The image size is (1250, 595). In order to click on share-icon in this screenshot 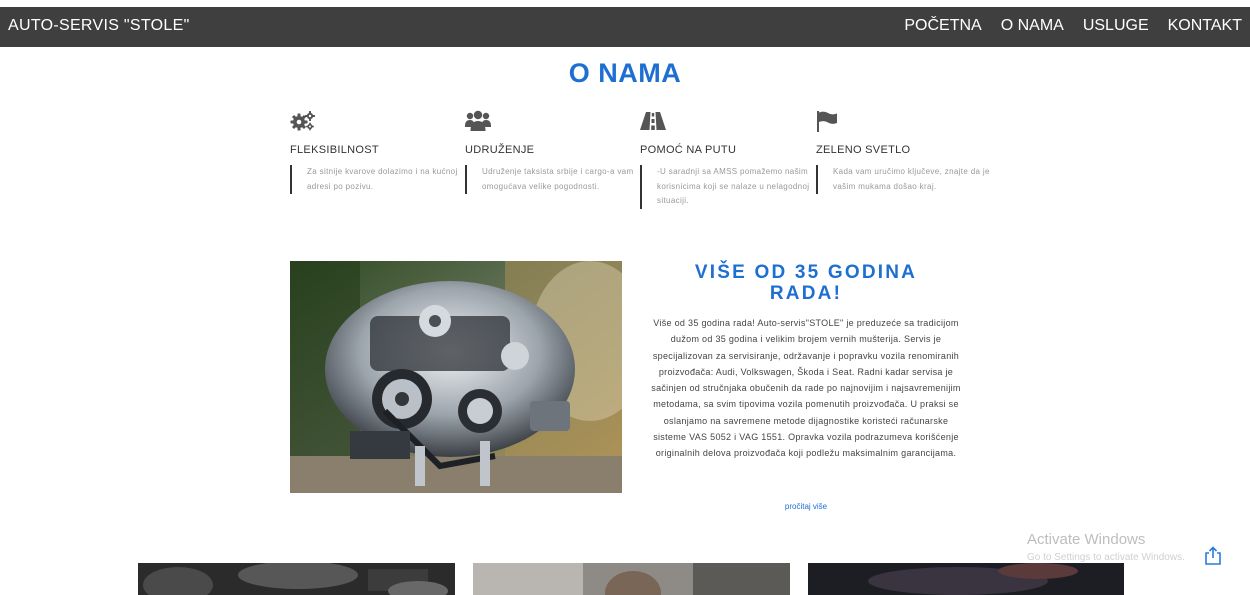, I will do `click(1213, 558)`.